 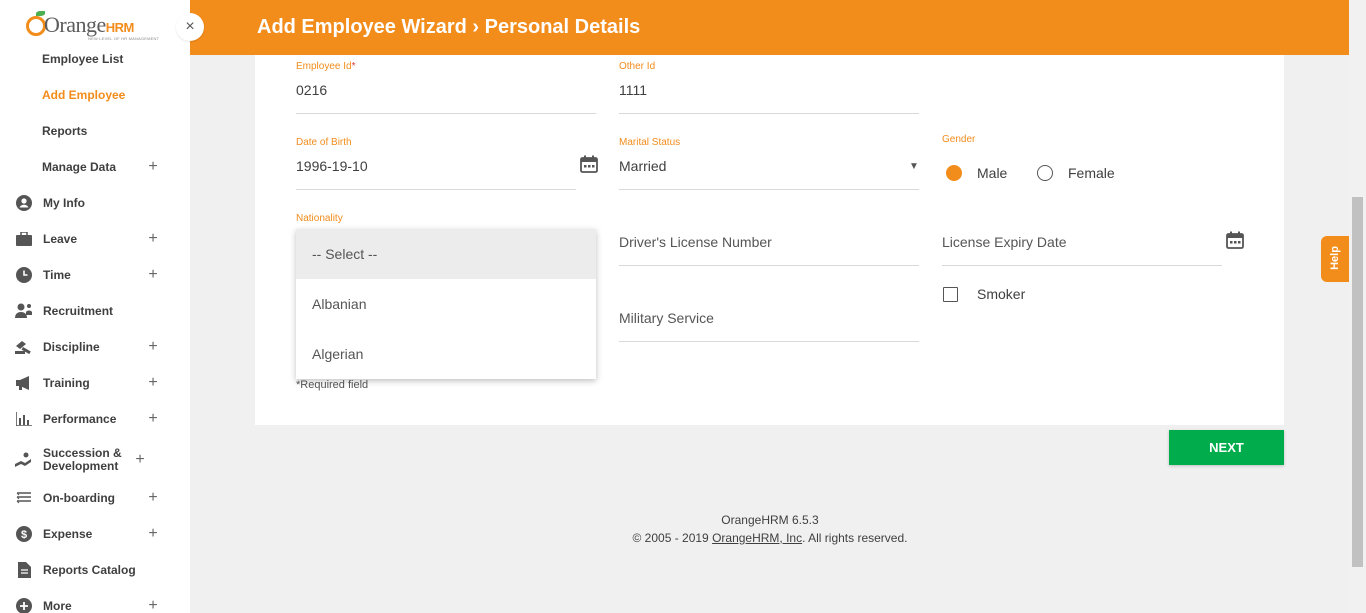 I want to click on sidebar-item-manage-data: Manage Data +, so click(x=95, y=167).